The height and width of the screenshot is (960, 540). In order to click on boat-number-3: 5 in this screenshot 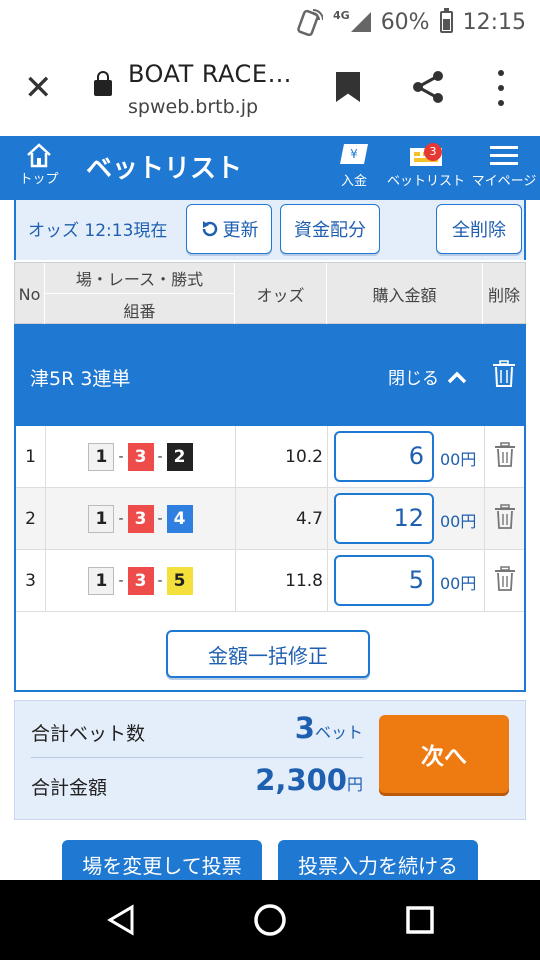, I will do `click(179, 580)`.